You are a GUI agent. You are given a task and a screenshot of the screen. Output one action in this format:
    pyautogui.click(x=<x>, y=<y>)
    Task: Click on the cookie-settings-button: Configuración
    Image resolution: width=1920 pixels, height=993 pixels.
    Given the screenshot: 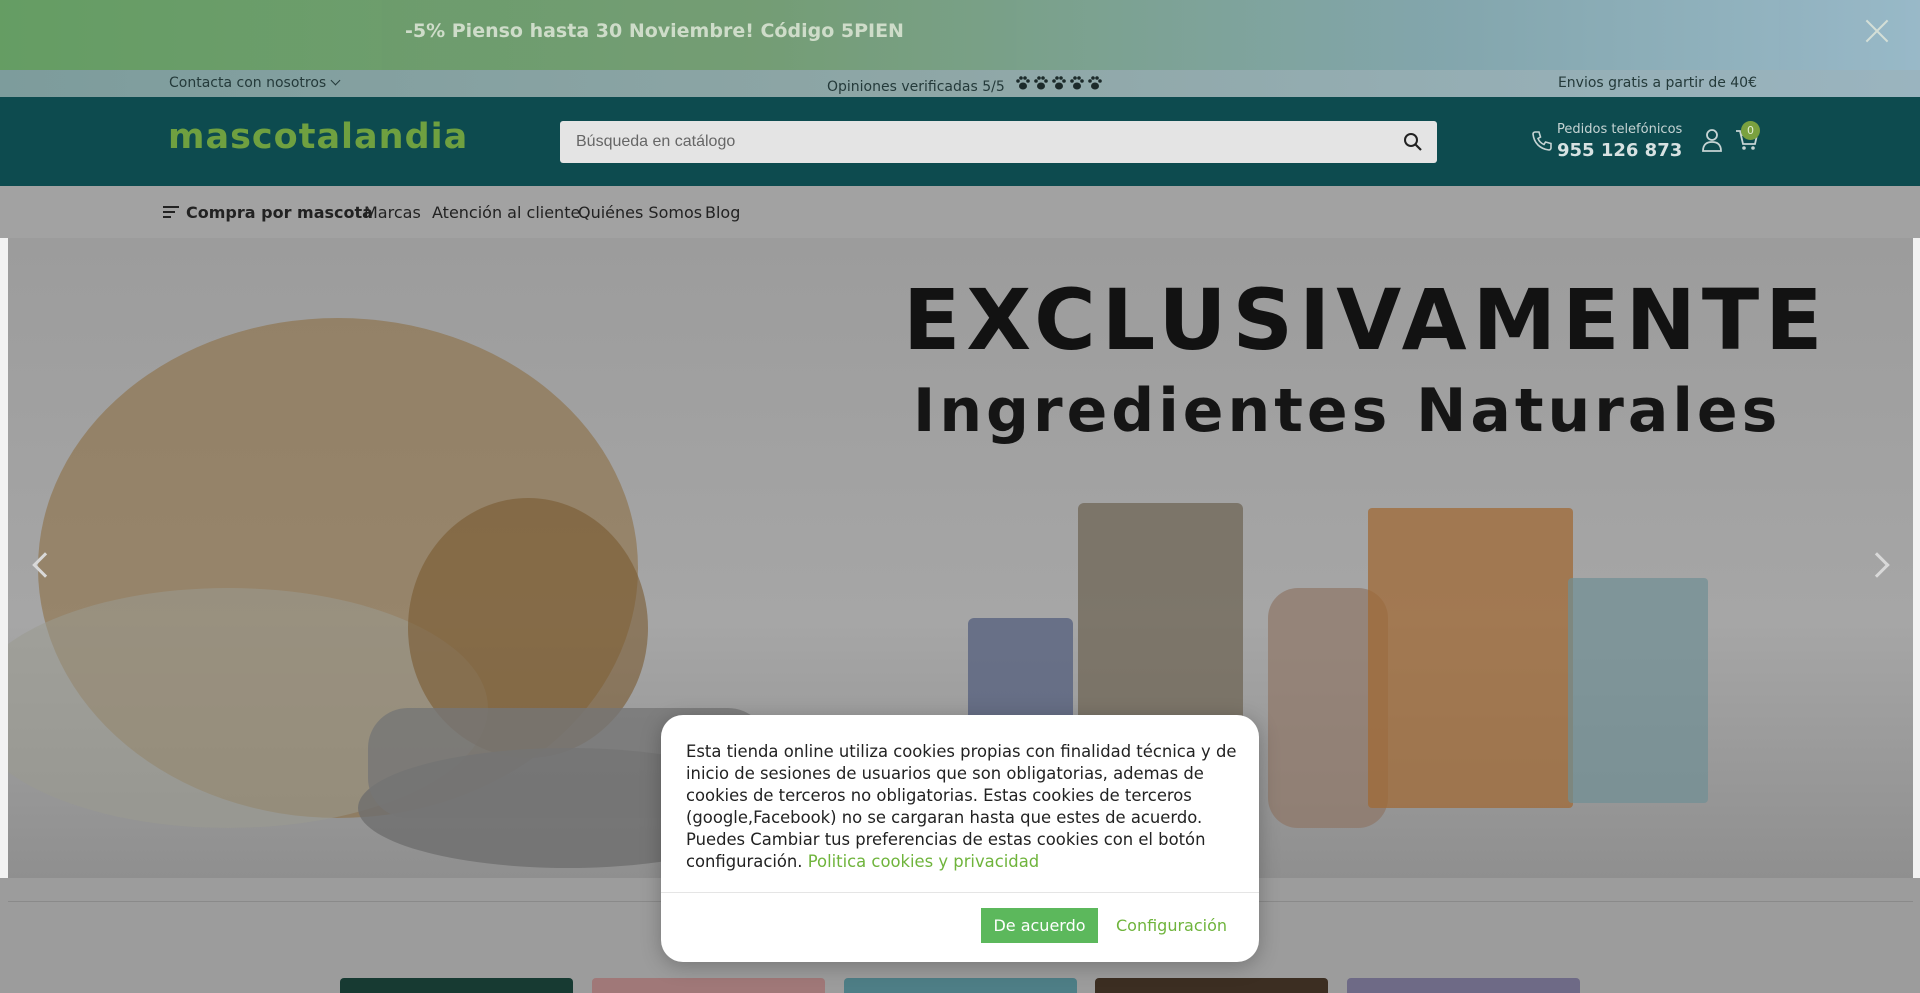 What is the action you would take?
    pyautogui.click(x=1171, y=925)
    